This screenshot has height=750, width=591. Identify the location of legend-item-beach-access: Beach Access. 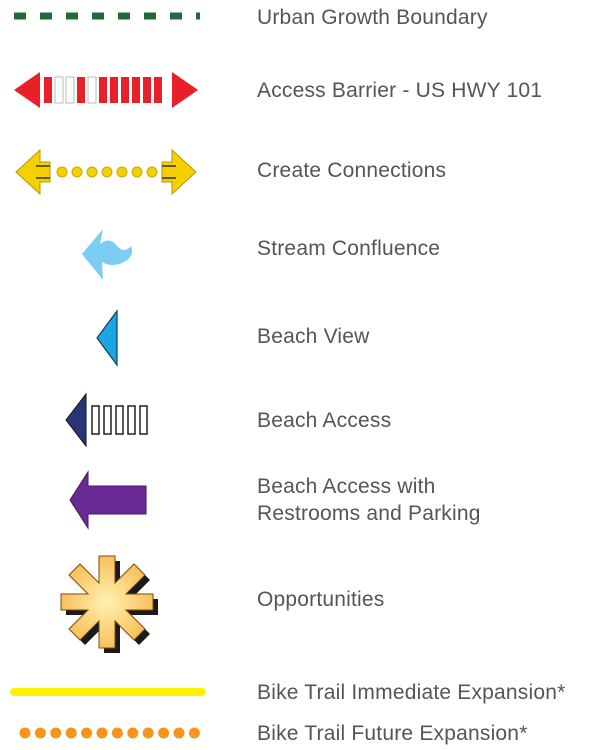
(295, 421).